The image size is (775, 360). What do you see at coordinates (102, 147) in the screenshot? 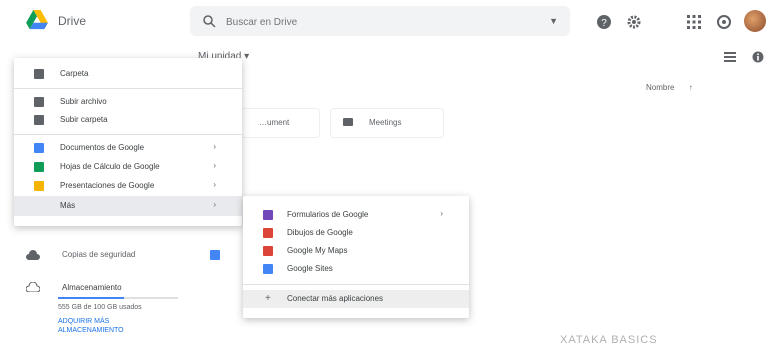
I see `menu-item-label: Documentos de Google` at bounding box center [102, 147].